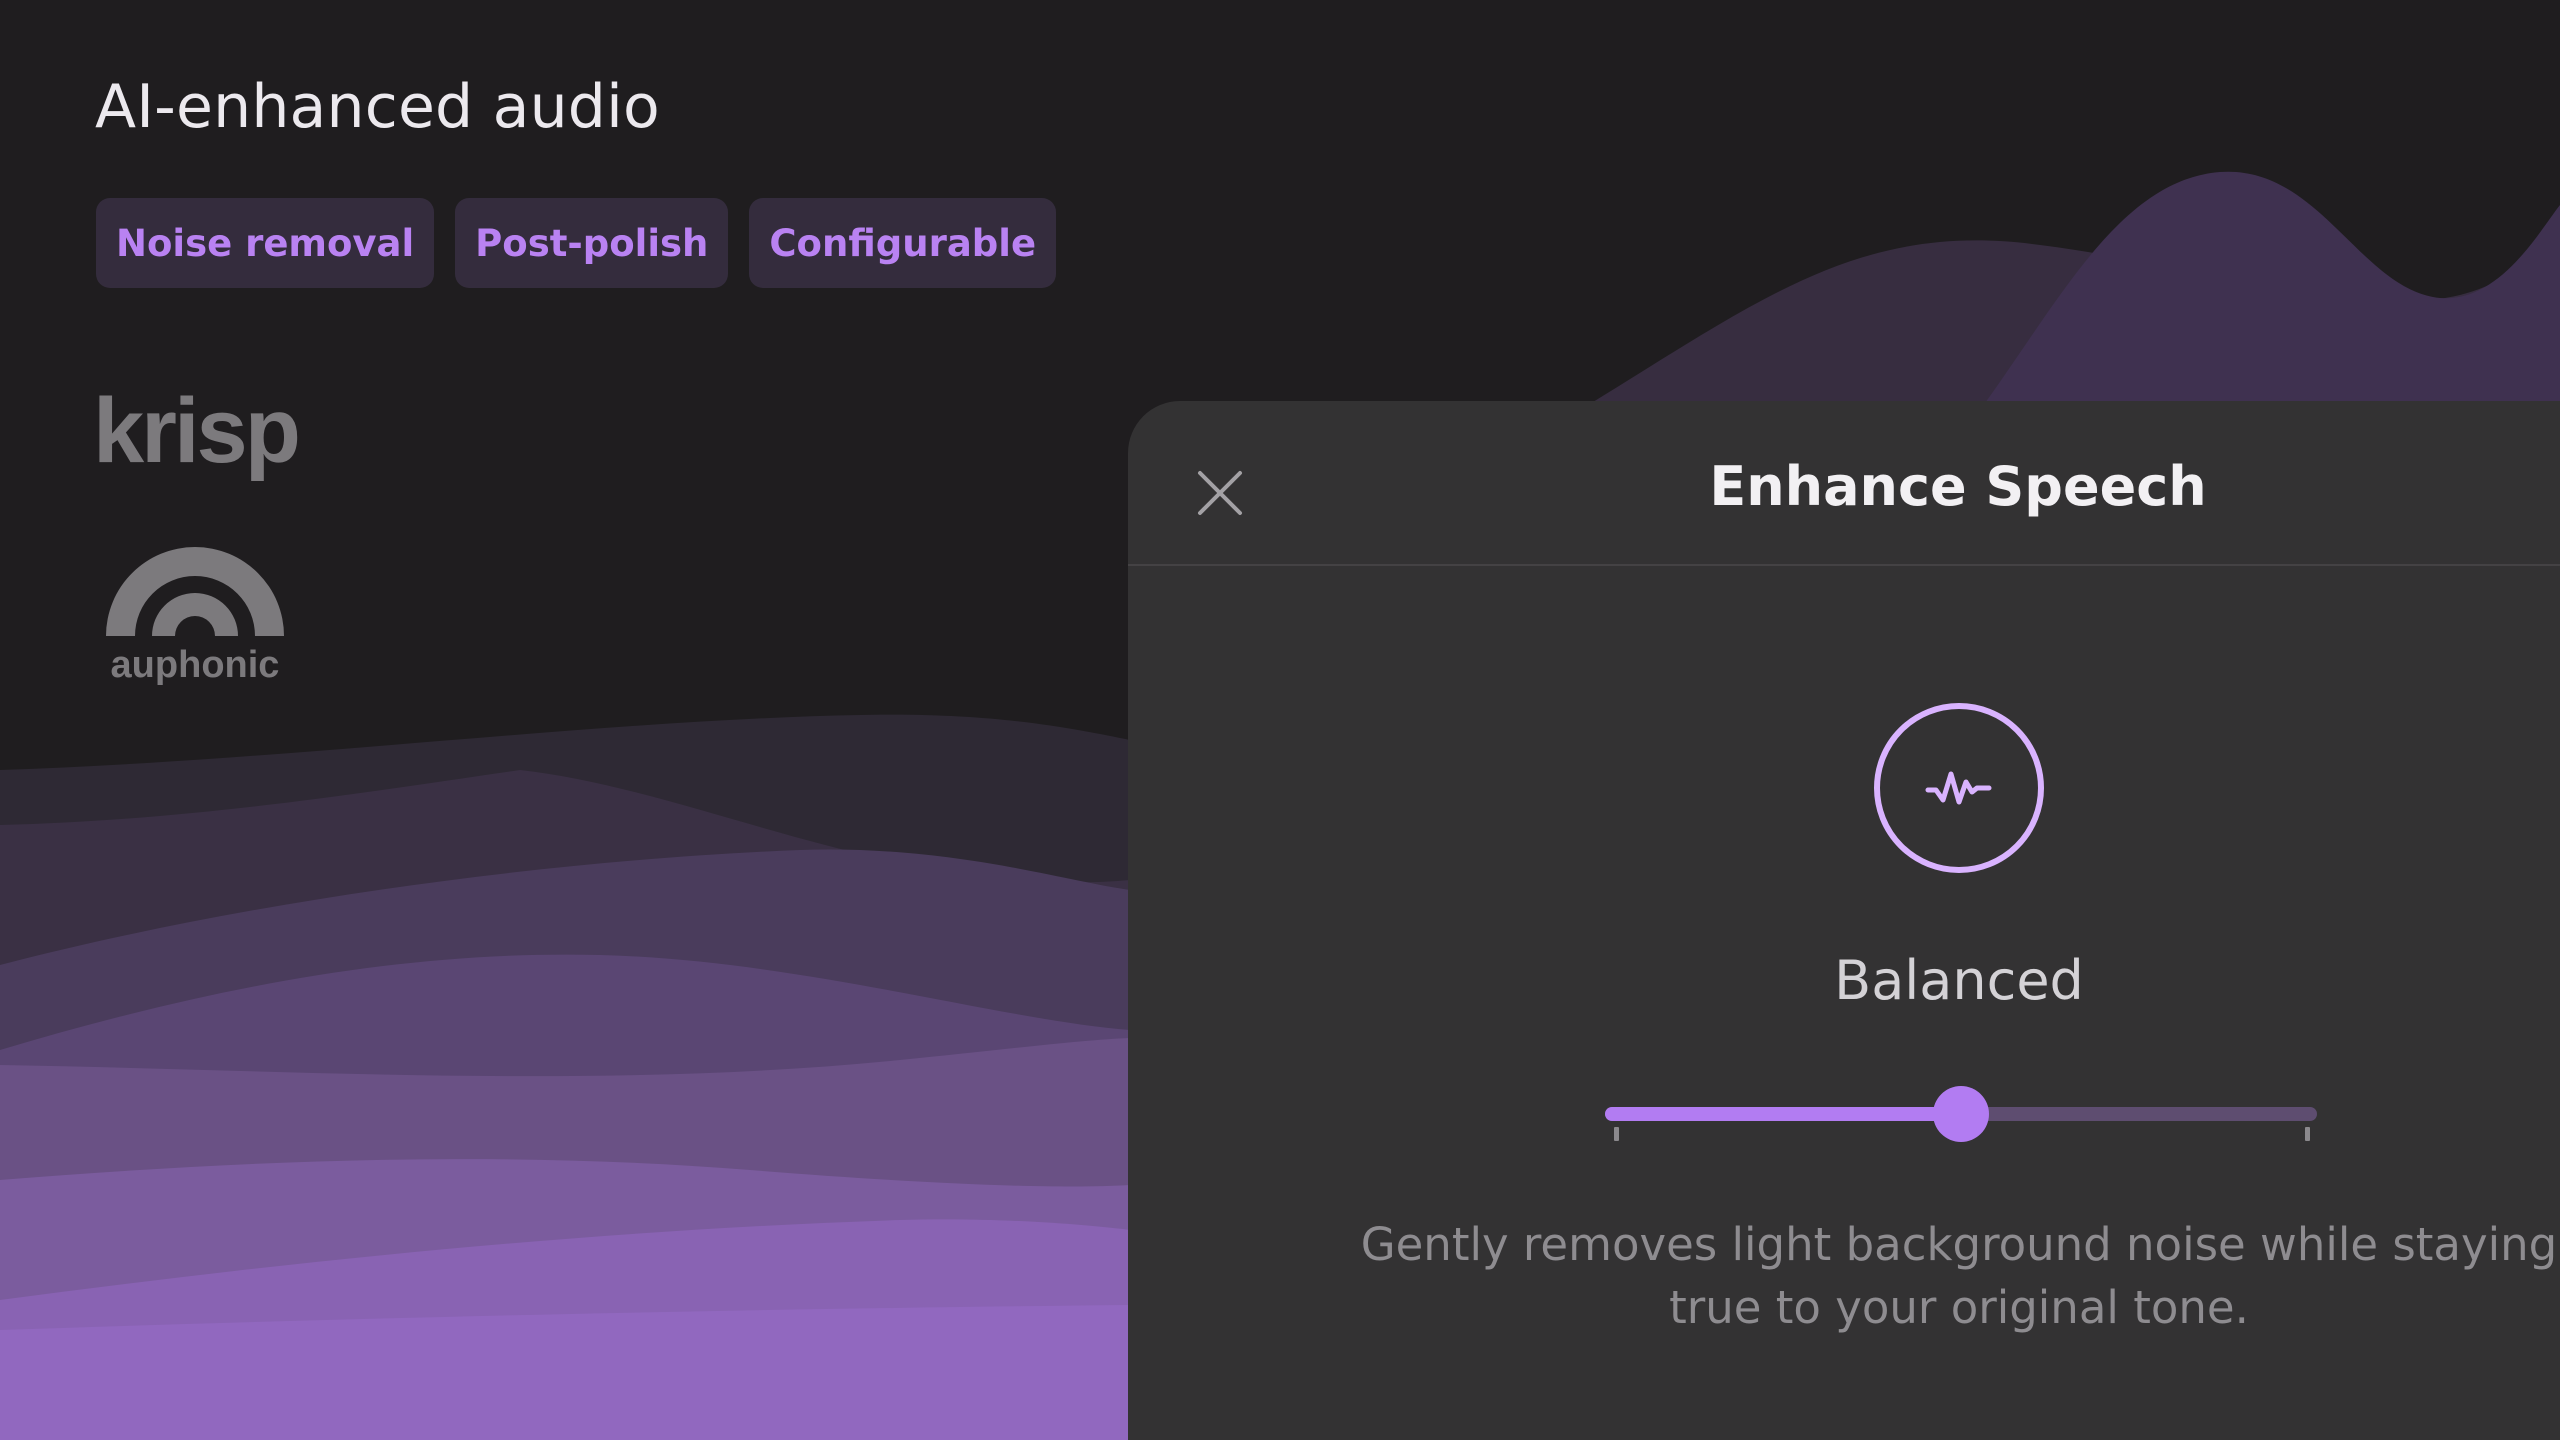  What do you see at coordinates (195, 665) in the screenshot?
I see `auphonic-logo-text: auphonic` at bounding box center [195, 665].